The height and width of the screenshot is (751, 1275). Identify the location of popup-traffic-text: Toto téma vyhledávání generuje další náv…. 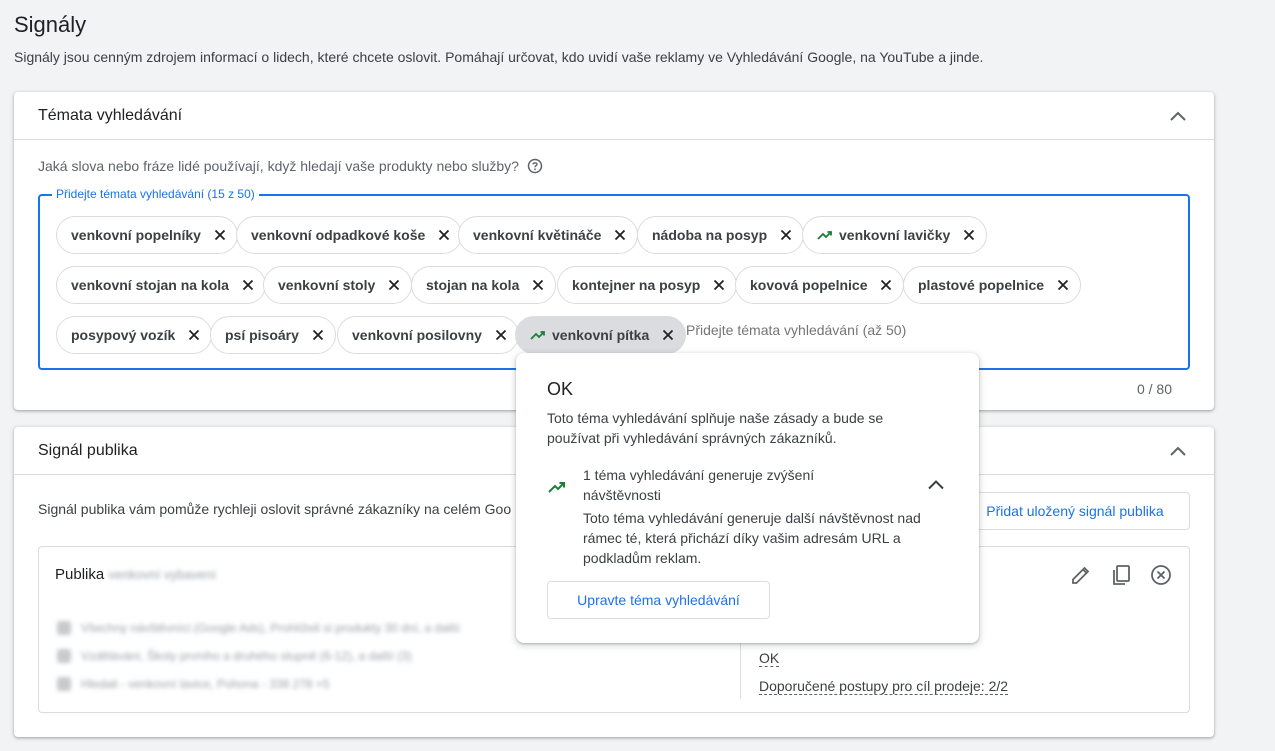
(752, 538).